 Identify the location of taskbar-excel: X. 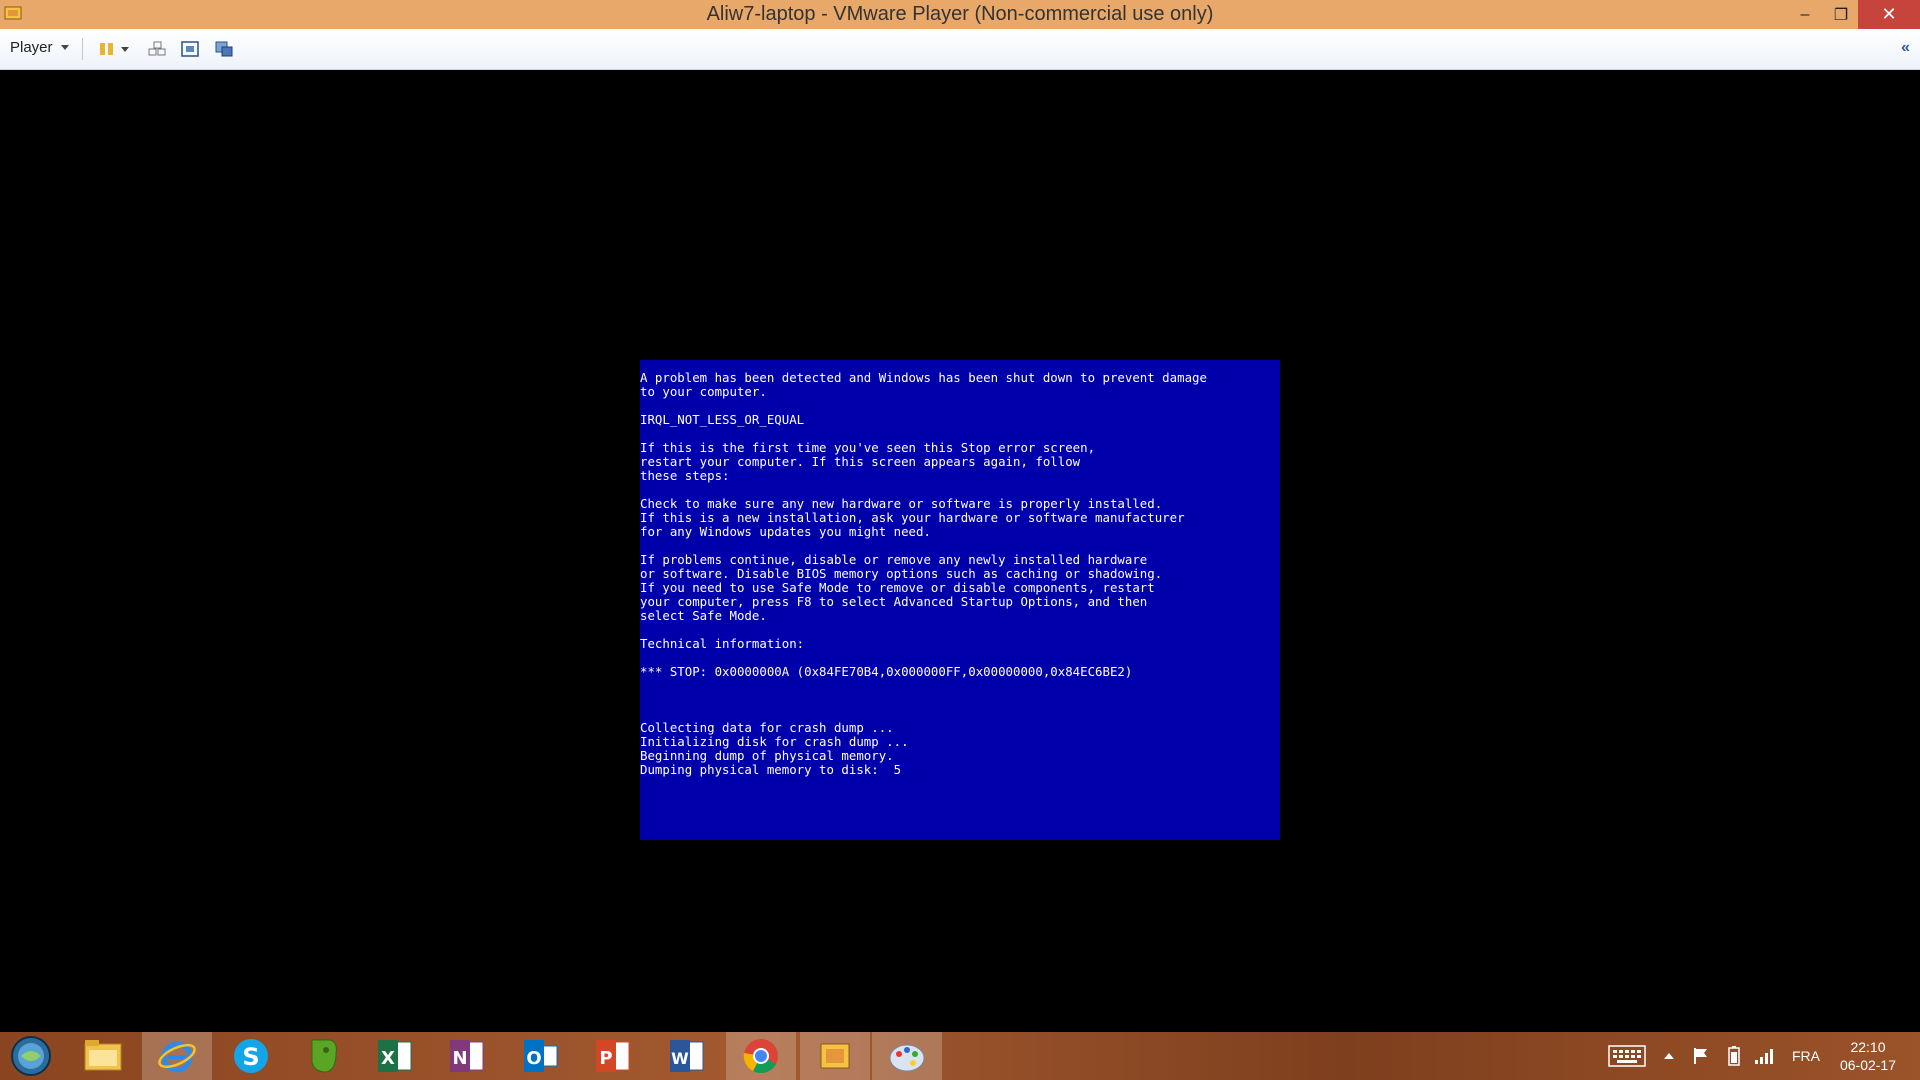
(395, 1056).